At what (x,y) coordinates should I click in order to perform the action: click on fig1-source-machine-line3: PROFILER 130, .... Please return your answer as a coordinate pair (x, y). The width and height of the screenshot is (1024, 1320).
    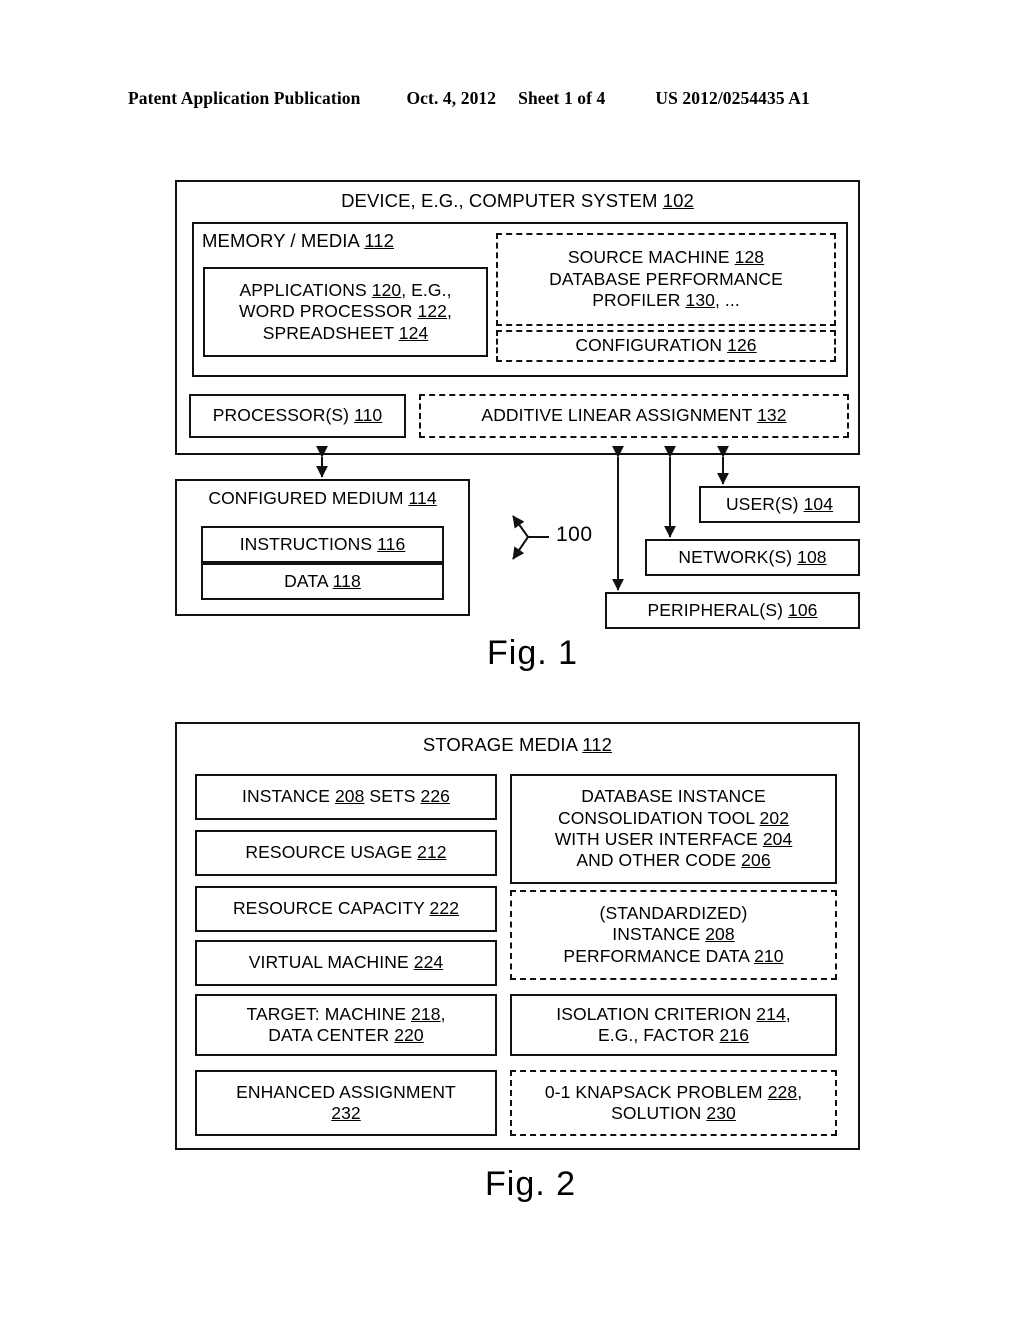
    Looking at the image, I should click on (666, 300).